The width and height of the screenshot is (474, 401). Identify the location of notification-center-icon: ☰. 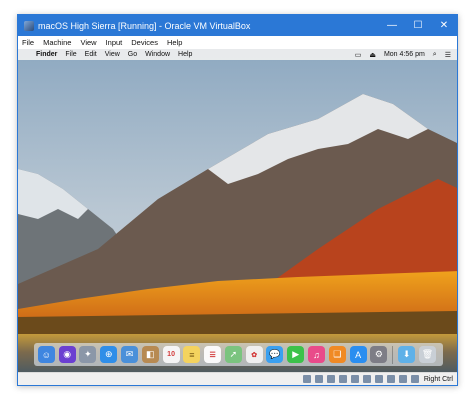
(448, 55).